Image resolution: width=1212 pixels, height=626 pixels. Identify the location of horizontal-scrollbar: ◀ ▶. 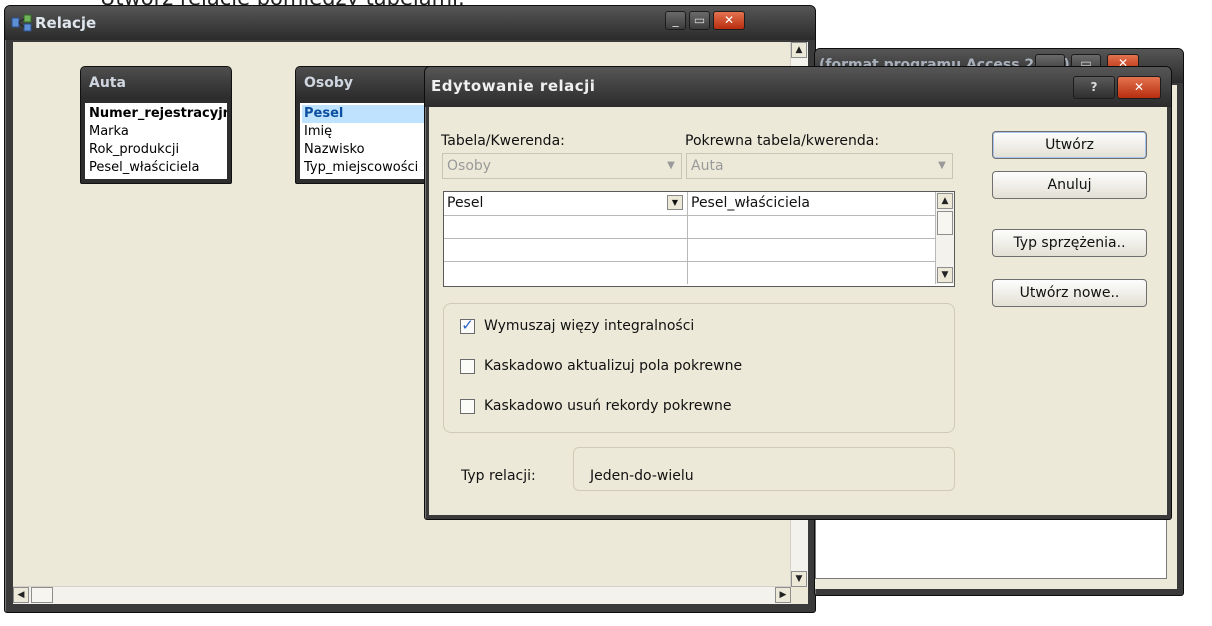
(402, 595).